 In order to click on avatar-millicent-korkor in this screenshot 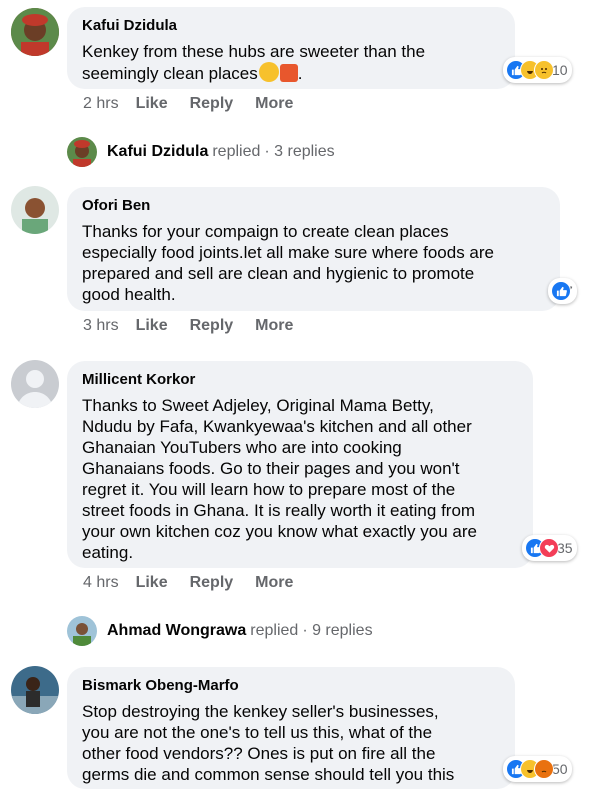, I will do `click(35, 384)`.